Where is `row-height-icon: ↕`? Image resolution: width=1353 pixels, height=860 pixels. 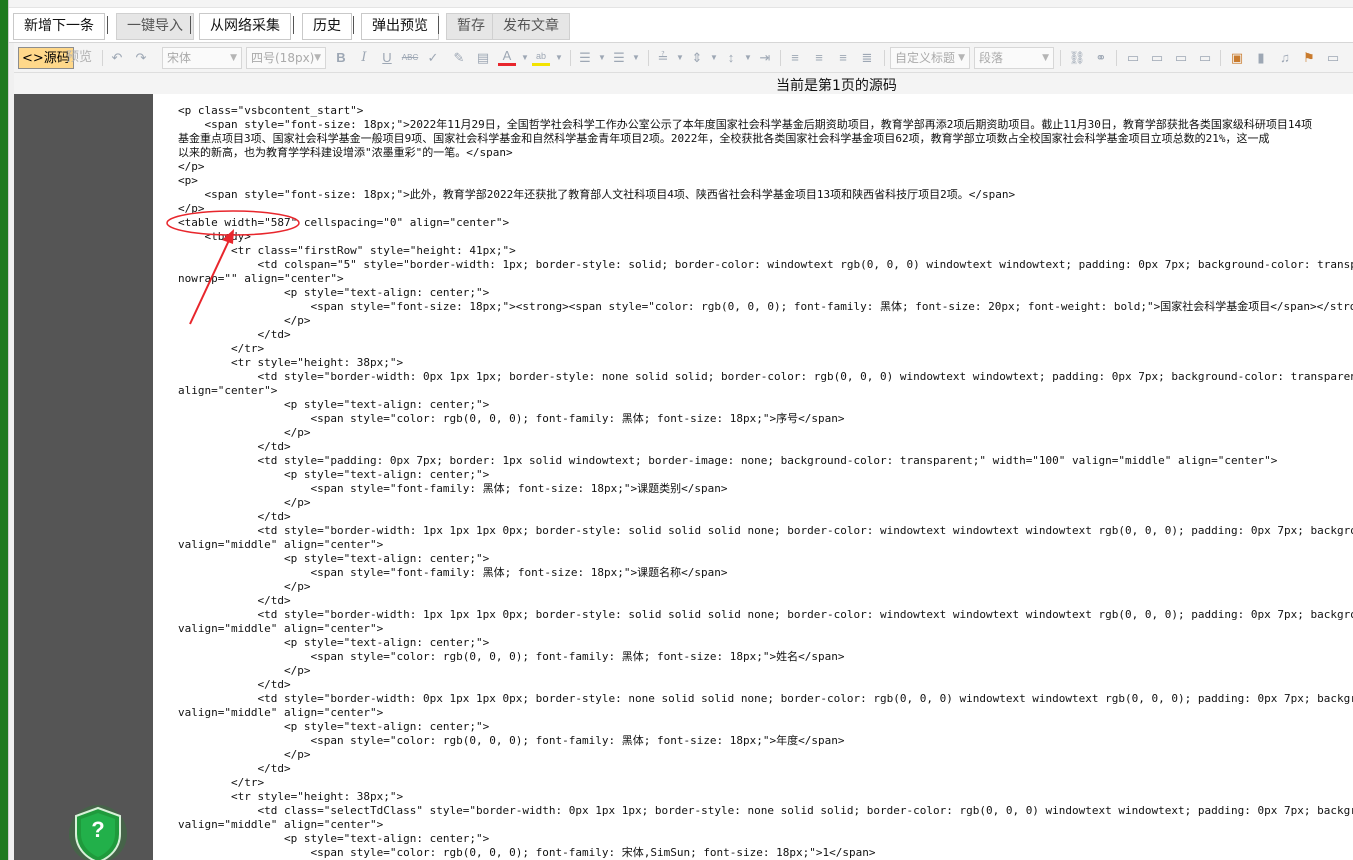
row-height-icon: ↕ is located at coordinates (731, 58).